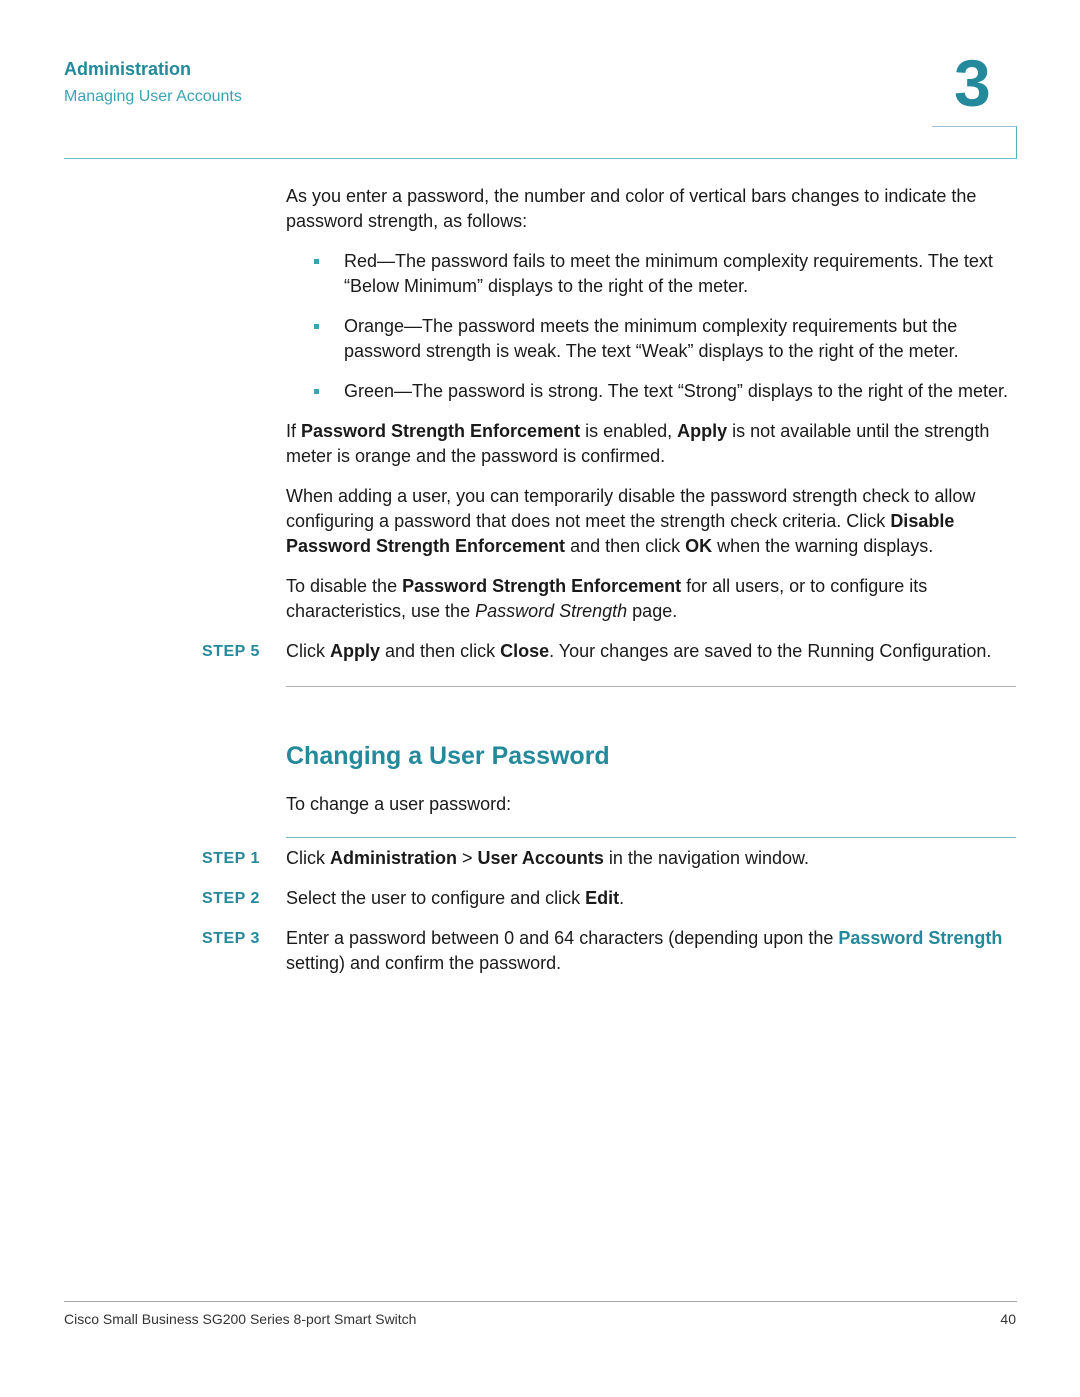 This screenshot has width=1080, height=1397. I want to click on step-label: STEP 5, so click(231, 651).